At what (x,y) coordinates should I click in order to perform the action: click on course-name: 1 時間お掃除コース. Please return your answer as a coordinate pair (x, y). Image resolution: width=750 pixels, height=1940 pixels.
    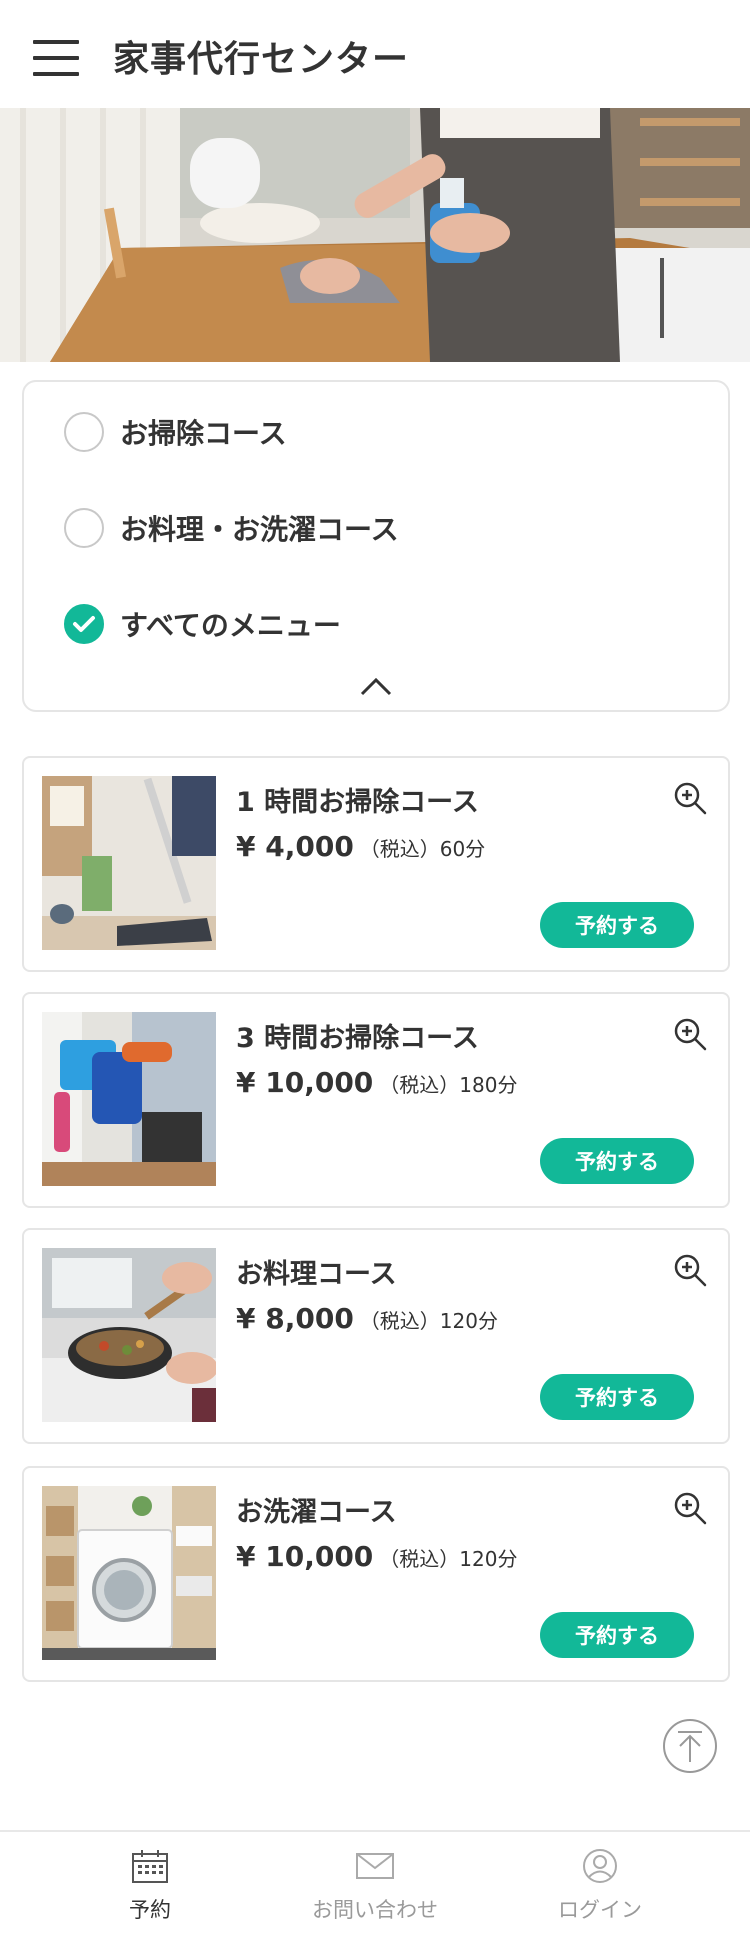
    Looking at the image, I should click on (357, 802).